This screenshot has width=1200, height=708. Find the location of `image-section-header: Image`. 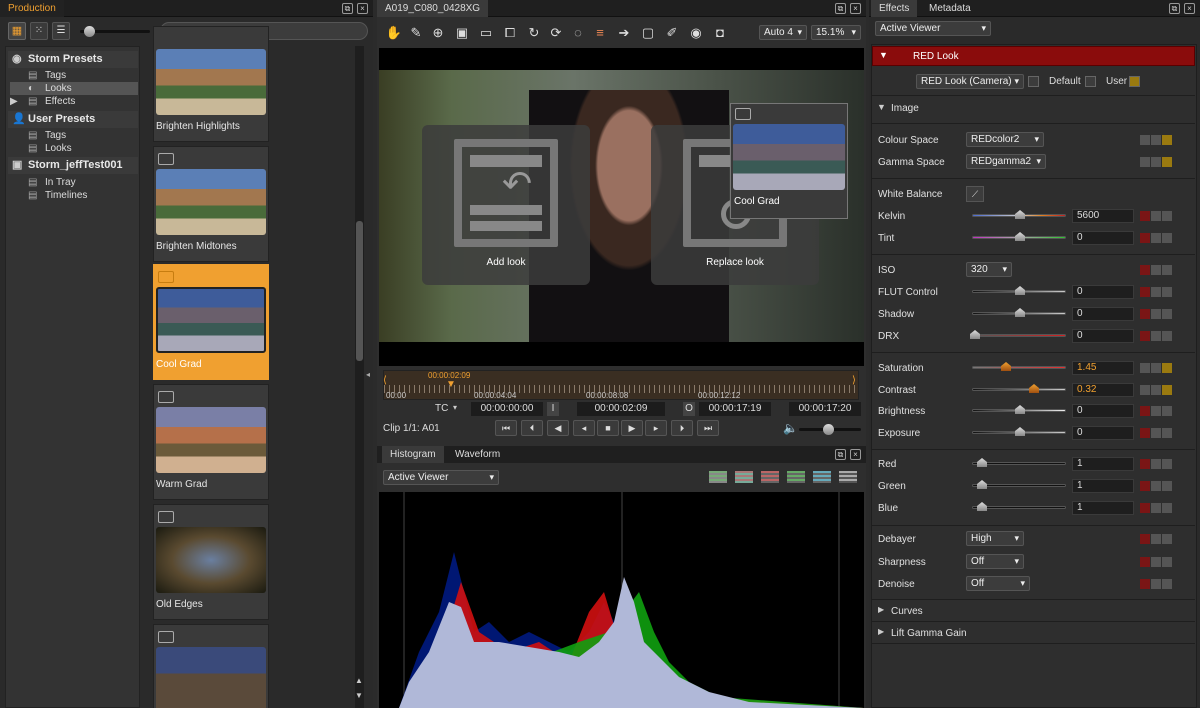

image-section-header: Image is located at coordinates (905, 108).